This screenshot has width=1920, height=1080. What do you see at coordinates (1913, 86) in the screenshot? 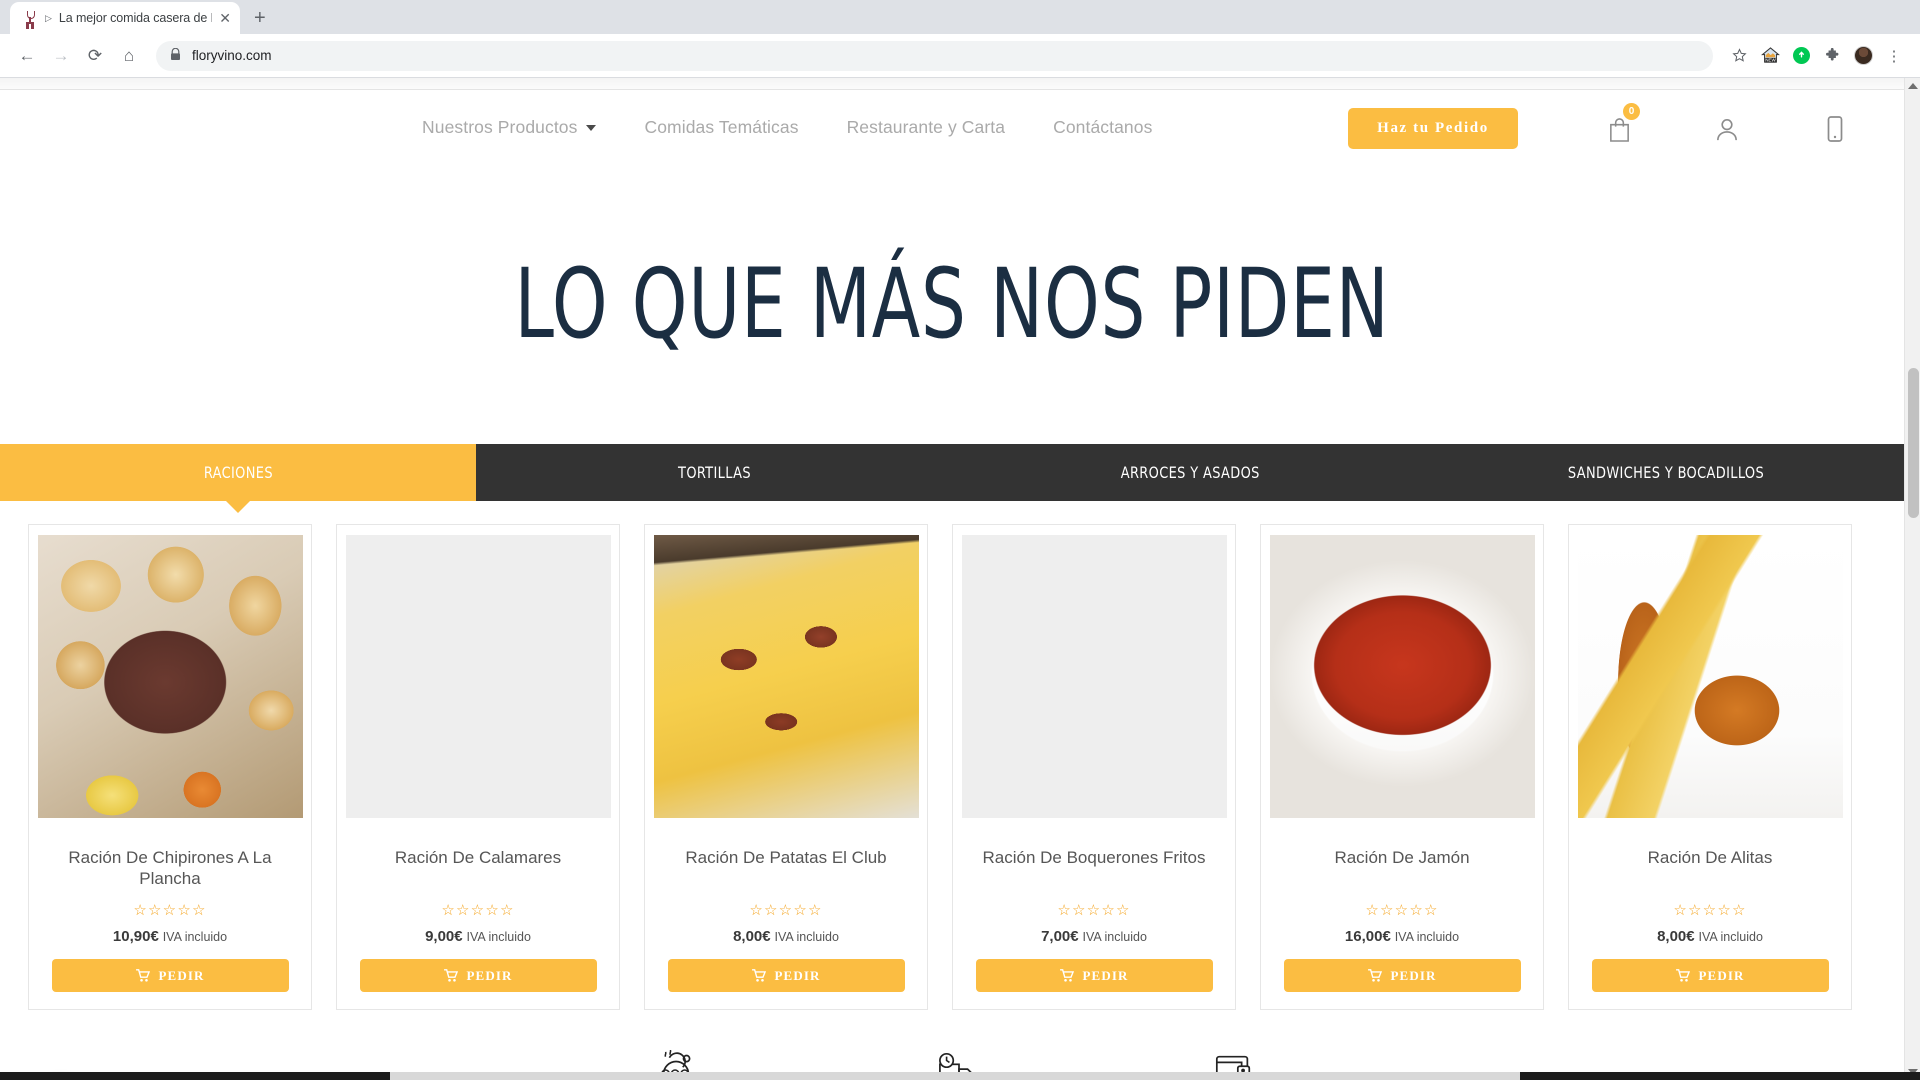
I see `scroll-up-arrow` at bounding box center [1913, 86].